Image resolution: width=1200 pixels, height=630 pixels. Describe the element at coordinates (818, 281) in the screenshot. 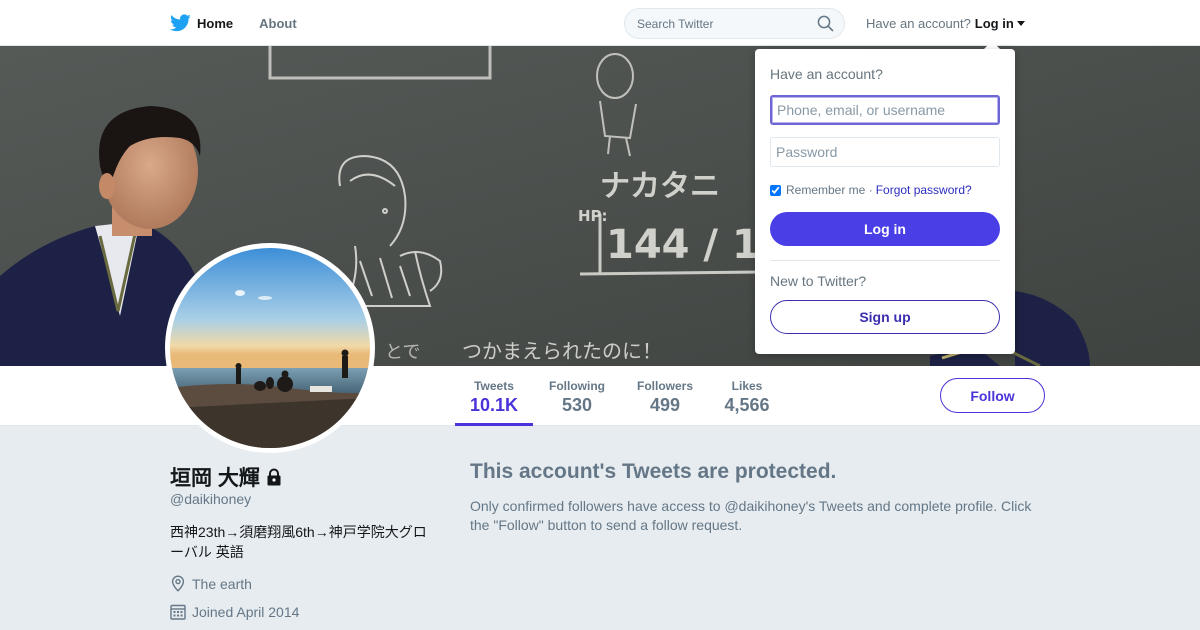

I see `new-to-twitter-text: New to Twitter?` at that location.